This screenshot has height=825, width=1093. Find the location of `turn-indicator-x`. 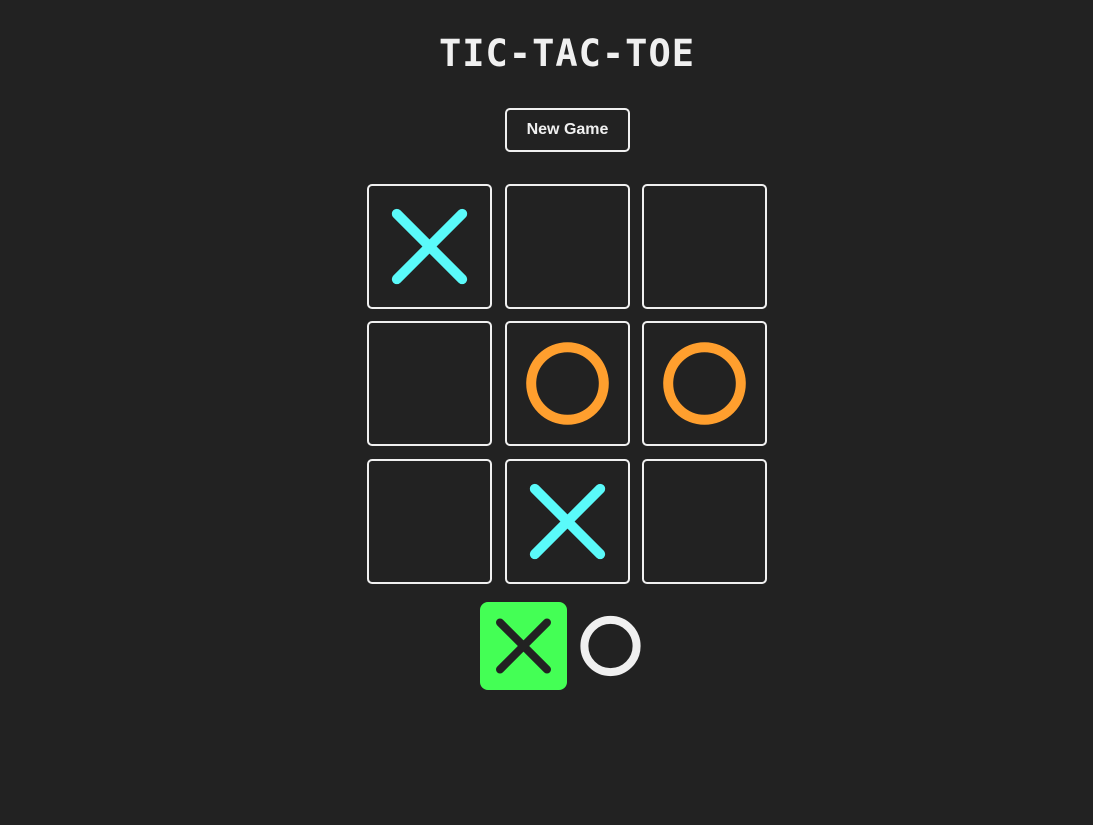

turn-indicator-x is located at coordinates (523, 646).